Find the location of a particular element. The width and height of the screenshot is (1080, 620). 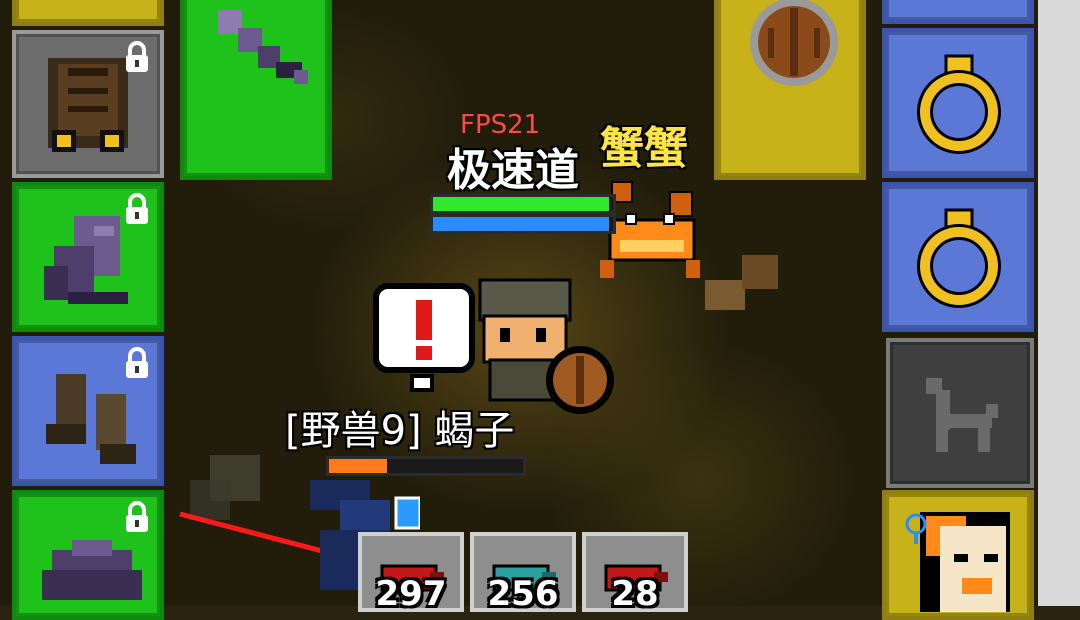

pet-silhouette-icon is located at coordinates (962, 415).